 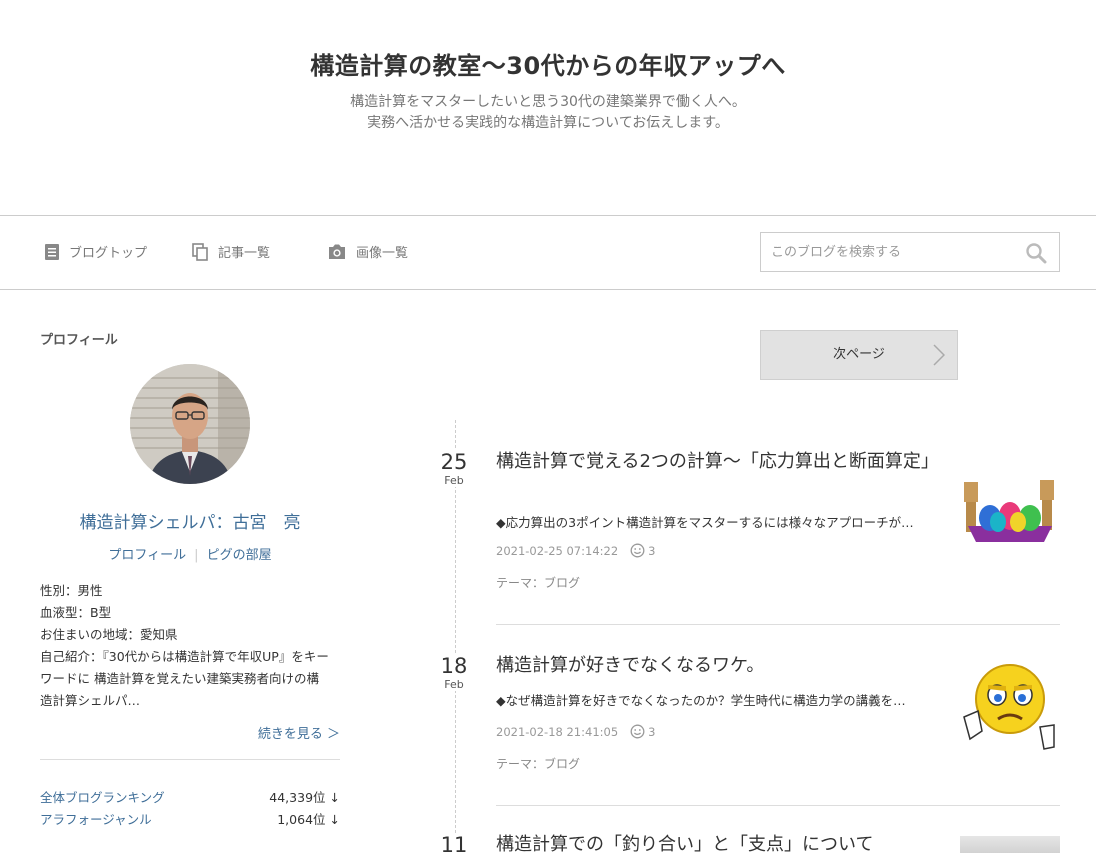 I want to click on nav-image-list: 画像一覧, so click(x=367, y=251).